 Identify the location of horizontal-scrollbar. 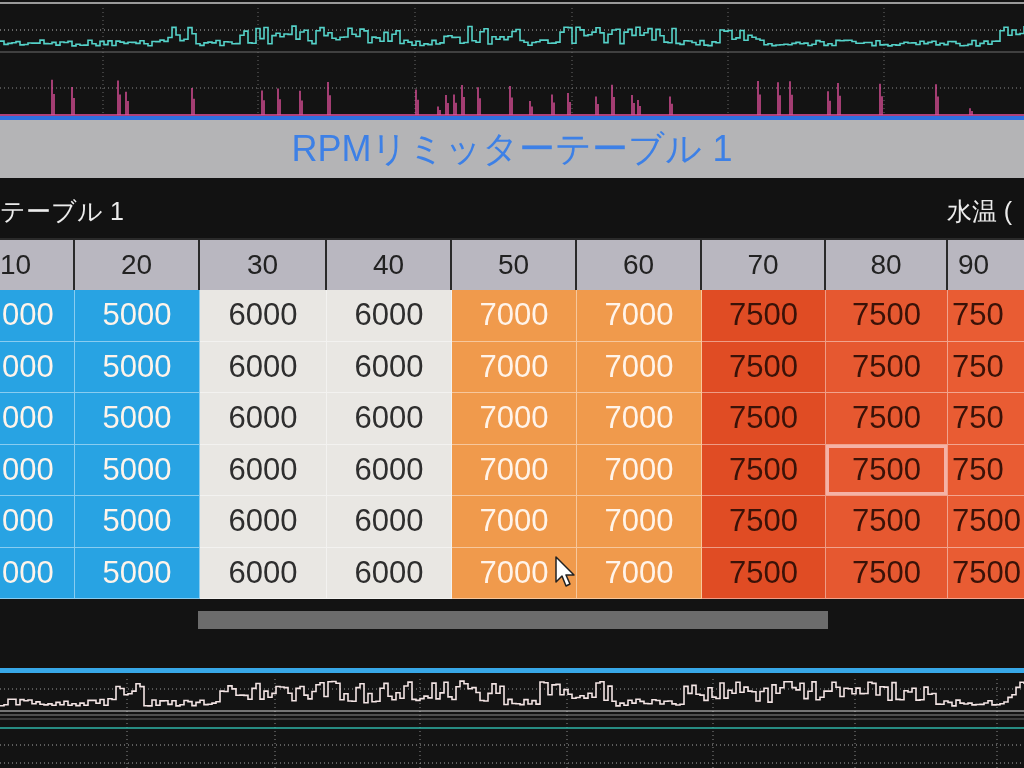
(513, 620).